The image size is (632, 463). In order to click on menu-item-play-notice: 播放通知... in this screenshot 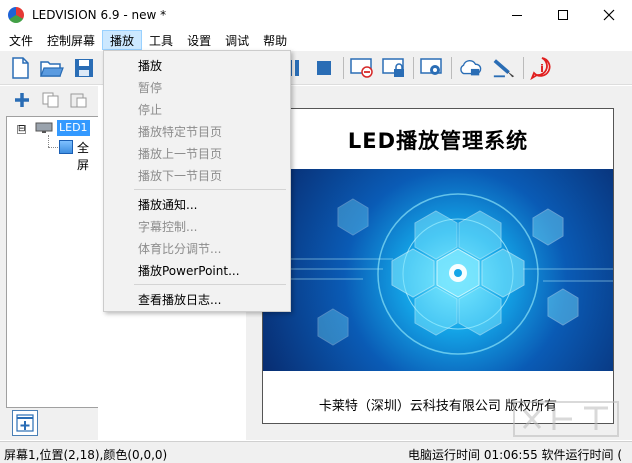, I will do `click(167, 204)`.